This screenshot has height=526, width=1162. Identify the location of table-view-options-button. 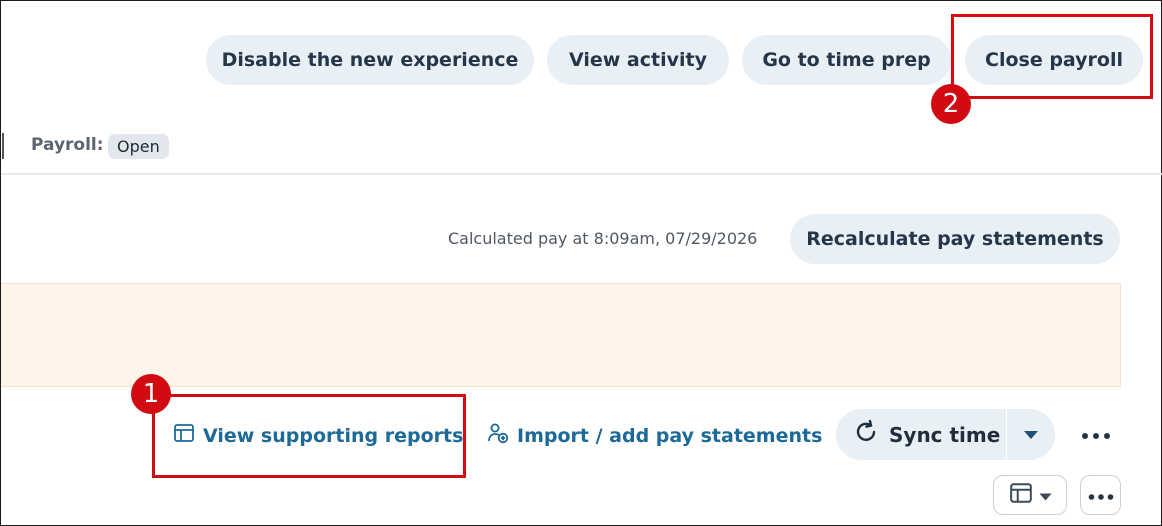
(1030, 495).